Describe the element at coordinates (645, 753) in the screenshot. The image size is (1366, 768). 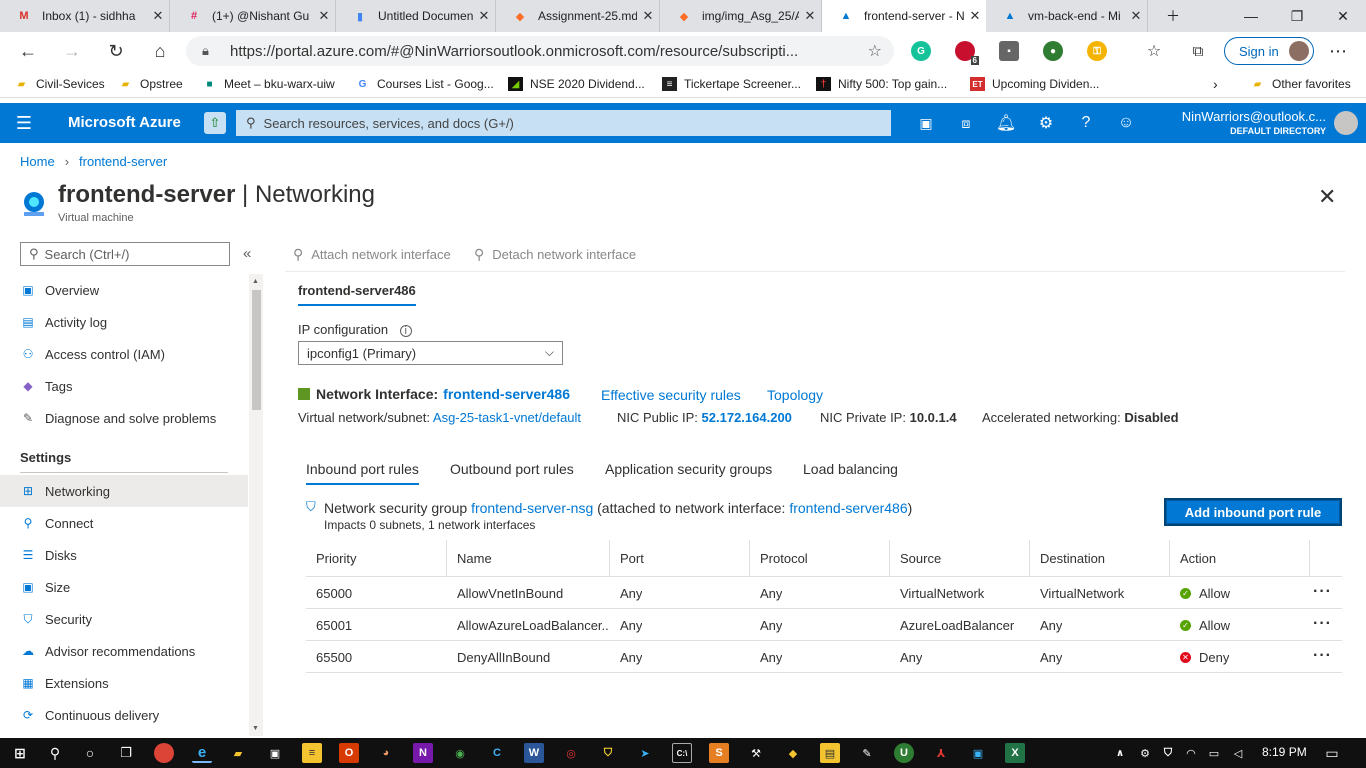
I see `telegram-icon: ➤` at that location.